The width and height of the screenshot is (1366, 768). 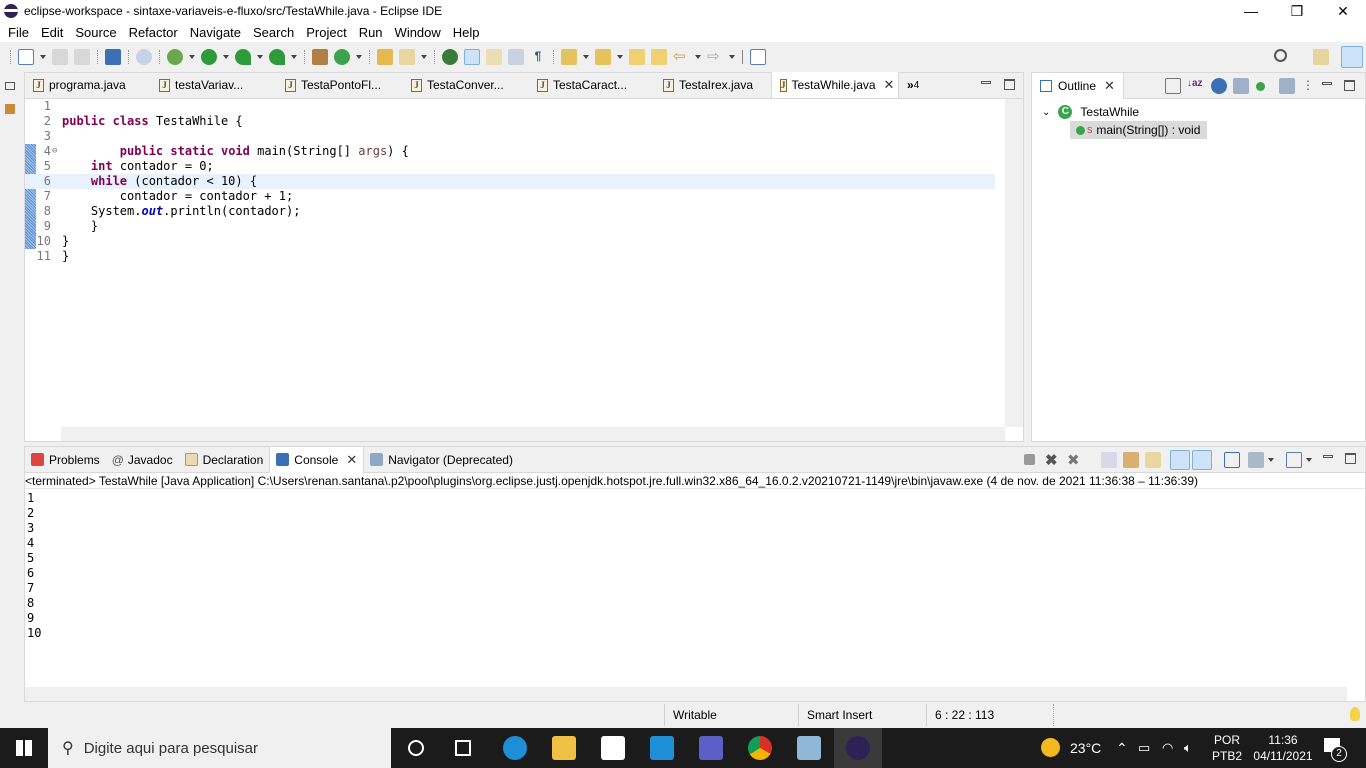 I want to click on mark-occurrences-icon, so click(x=472, y=57).